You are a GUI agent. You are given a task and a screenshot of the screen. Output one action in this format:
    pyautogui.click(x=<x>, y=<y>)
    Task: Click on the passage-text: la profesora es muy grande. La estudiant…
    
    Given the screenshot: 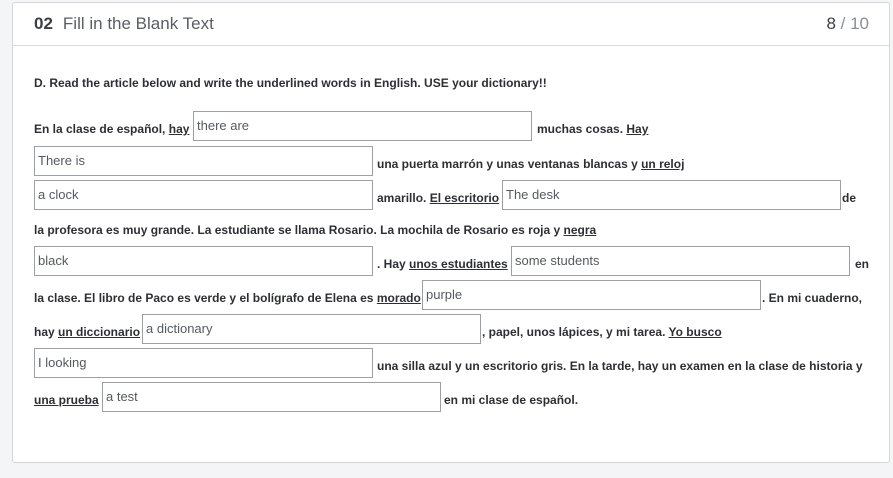 What is the action you would take?
    pyautogui.click(x=299, y=230)
    